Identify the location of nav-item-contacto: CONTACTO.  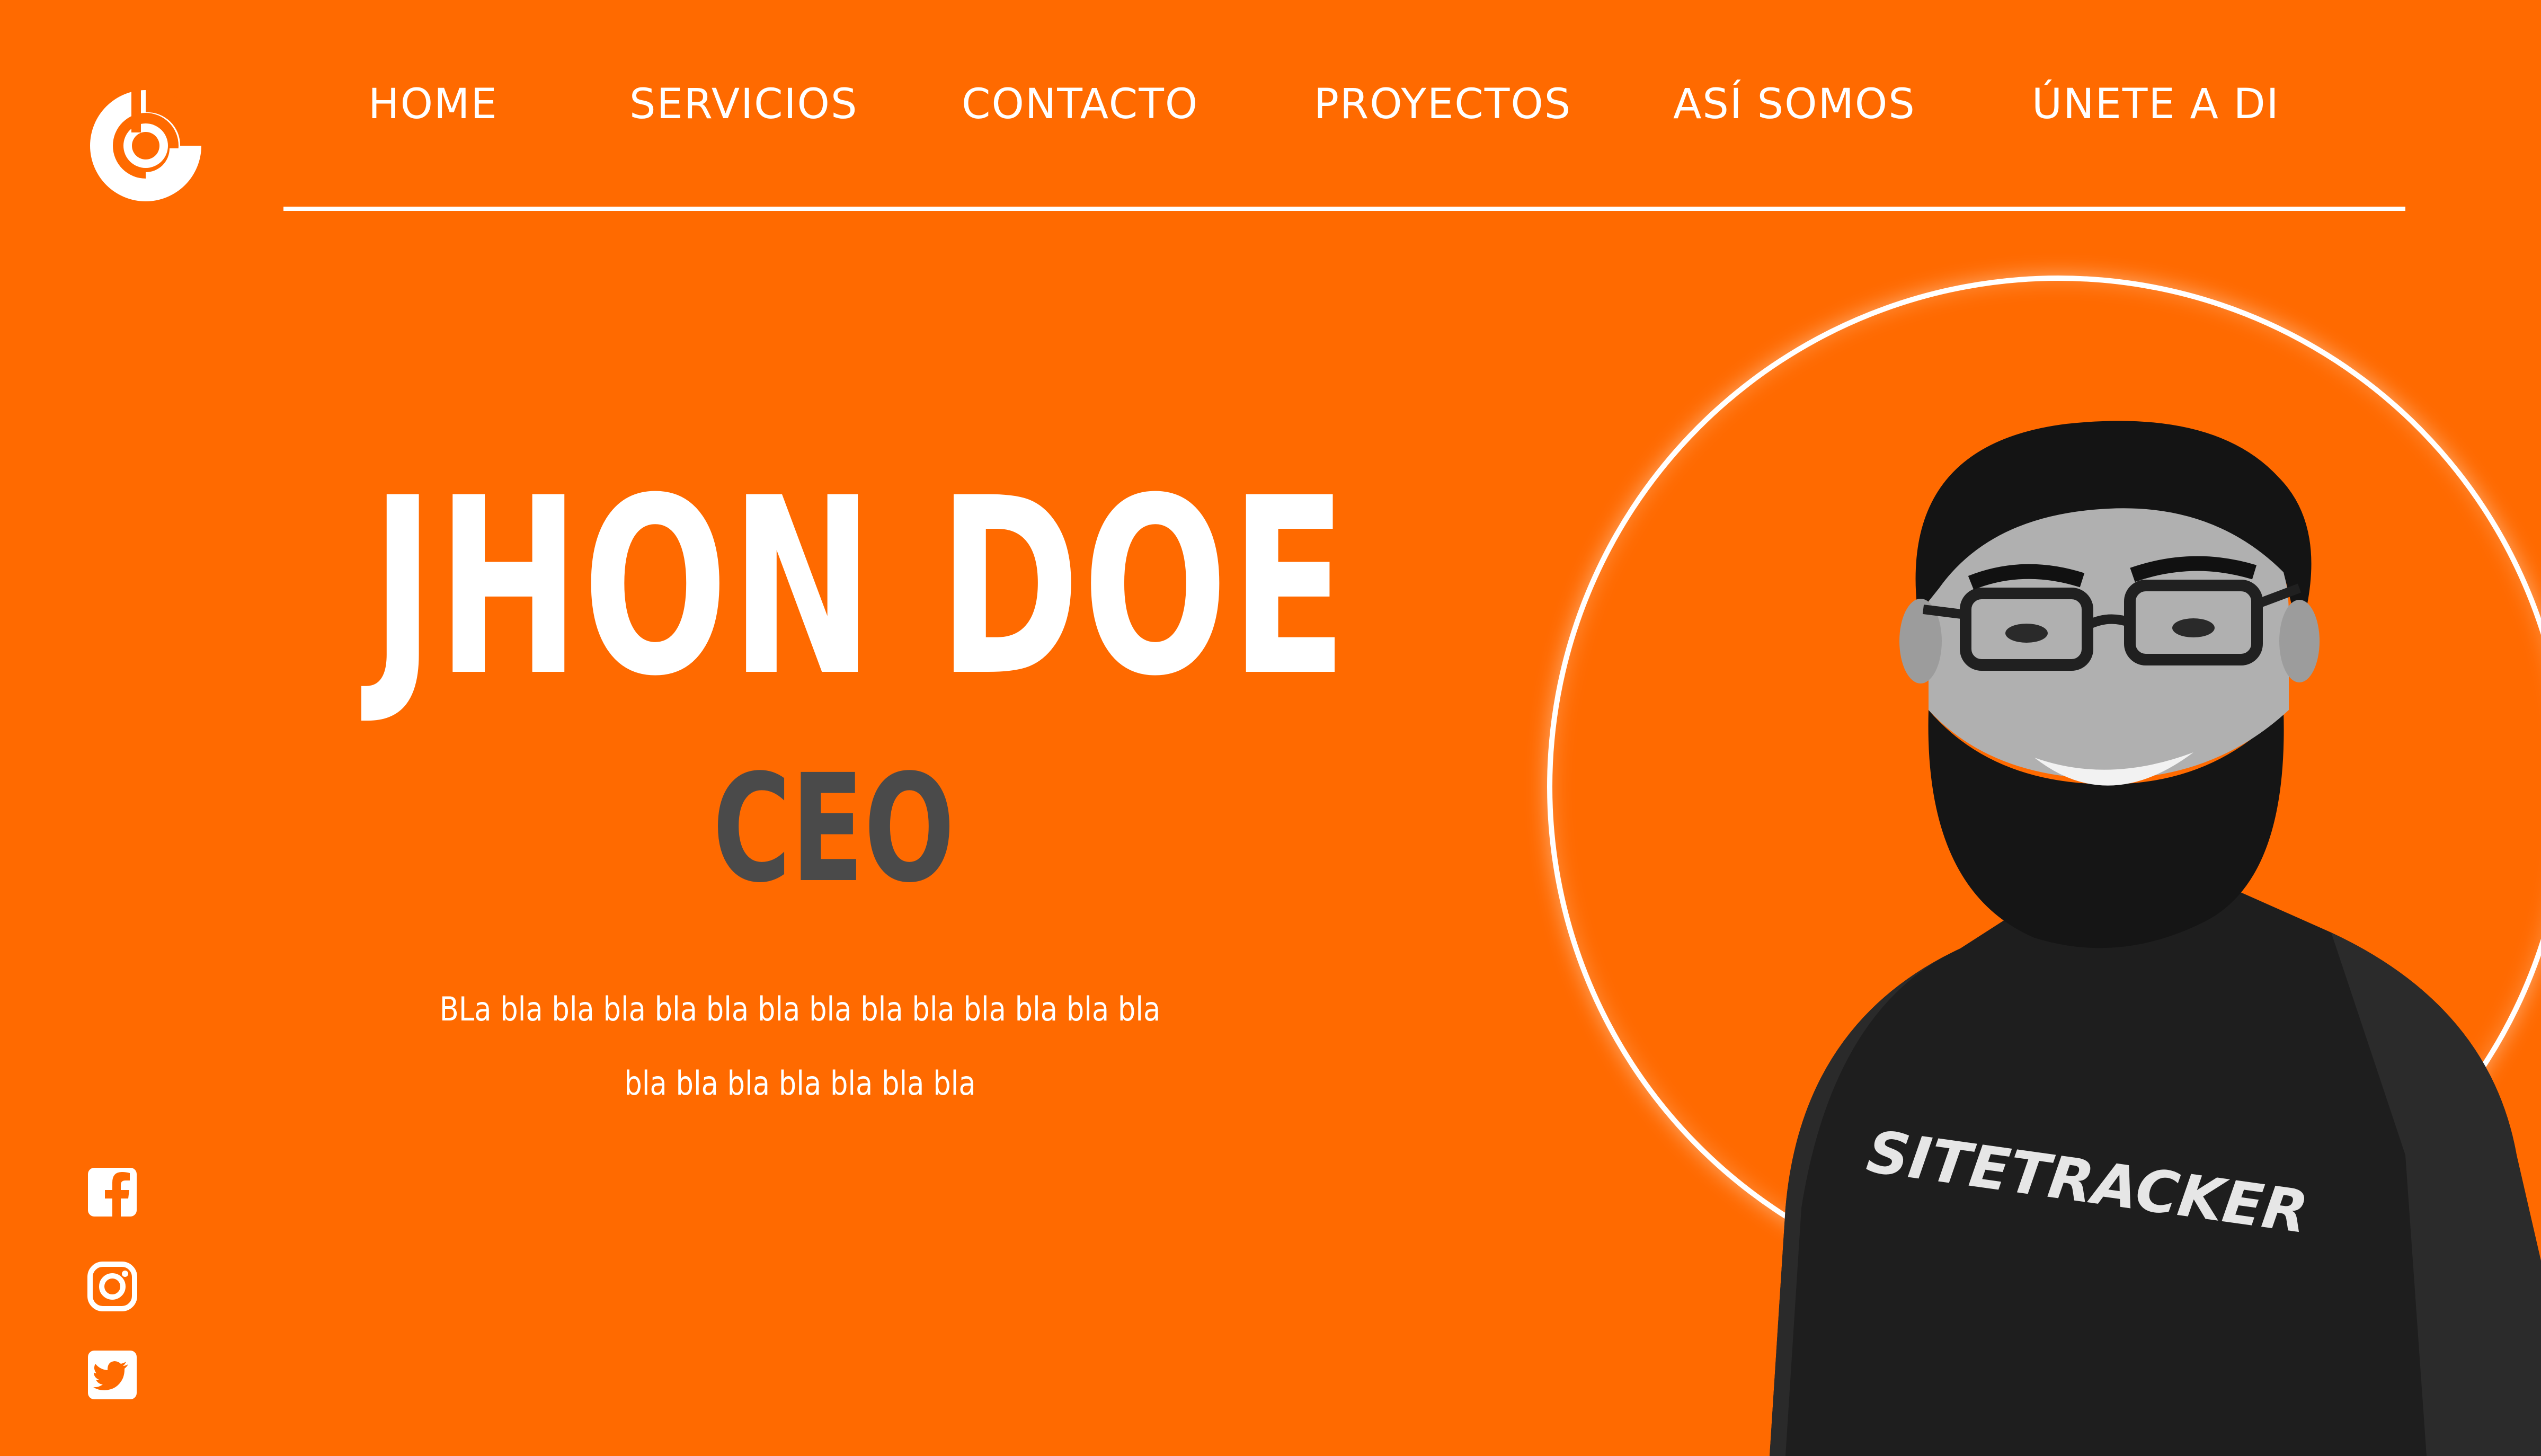
(1080, 104).